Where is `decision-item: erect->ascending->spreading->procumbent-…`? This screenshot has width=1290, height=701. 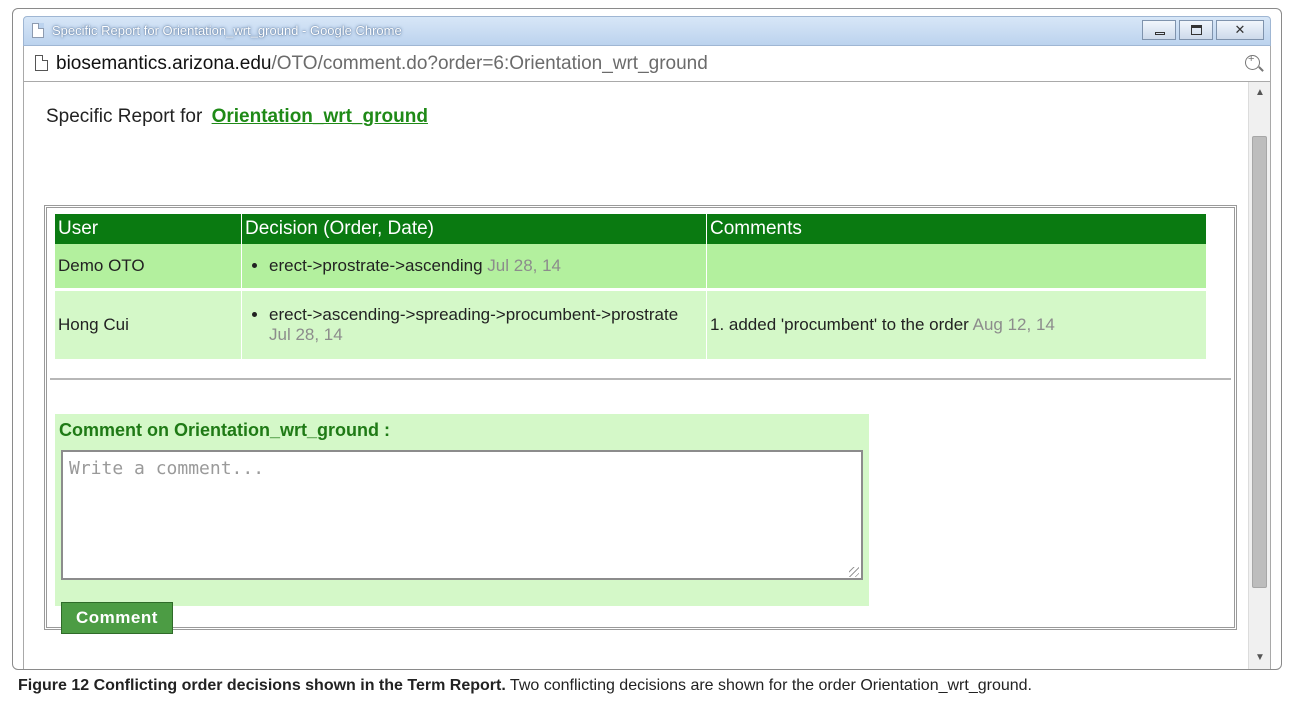 decision-item: erect->ascending->spreading->procumbent-… is located at coordinates (486, 325).